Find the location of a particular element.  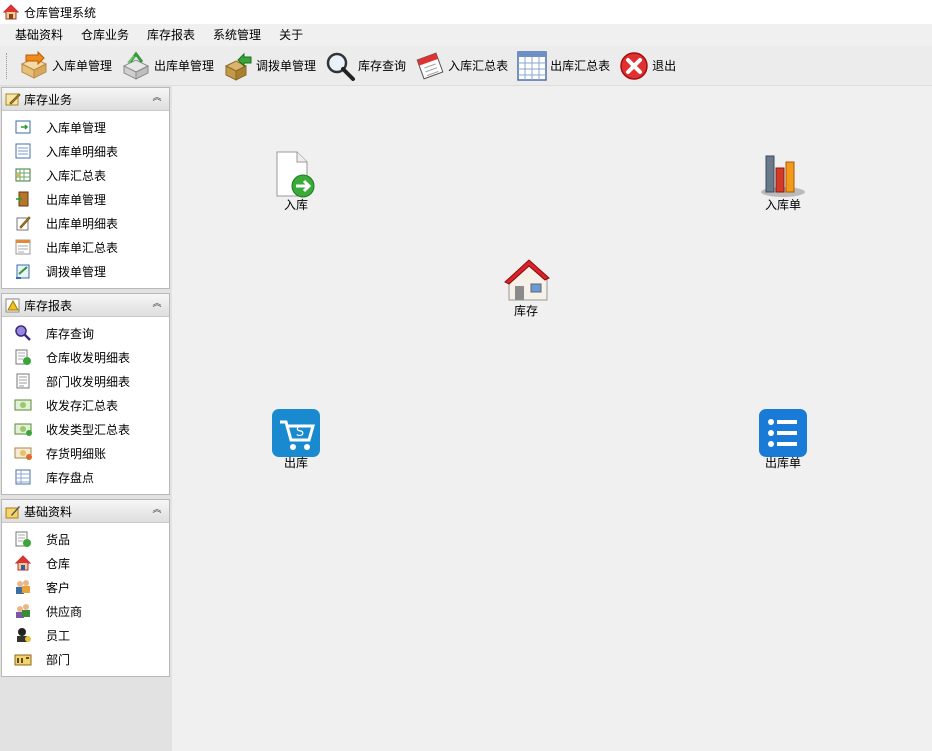

bar-chart-icon is located at coordinates (783, 176).